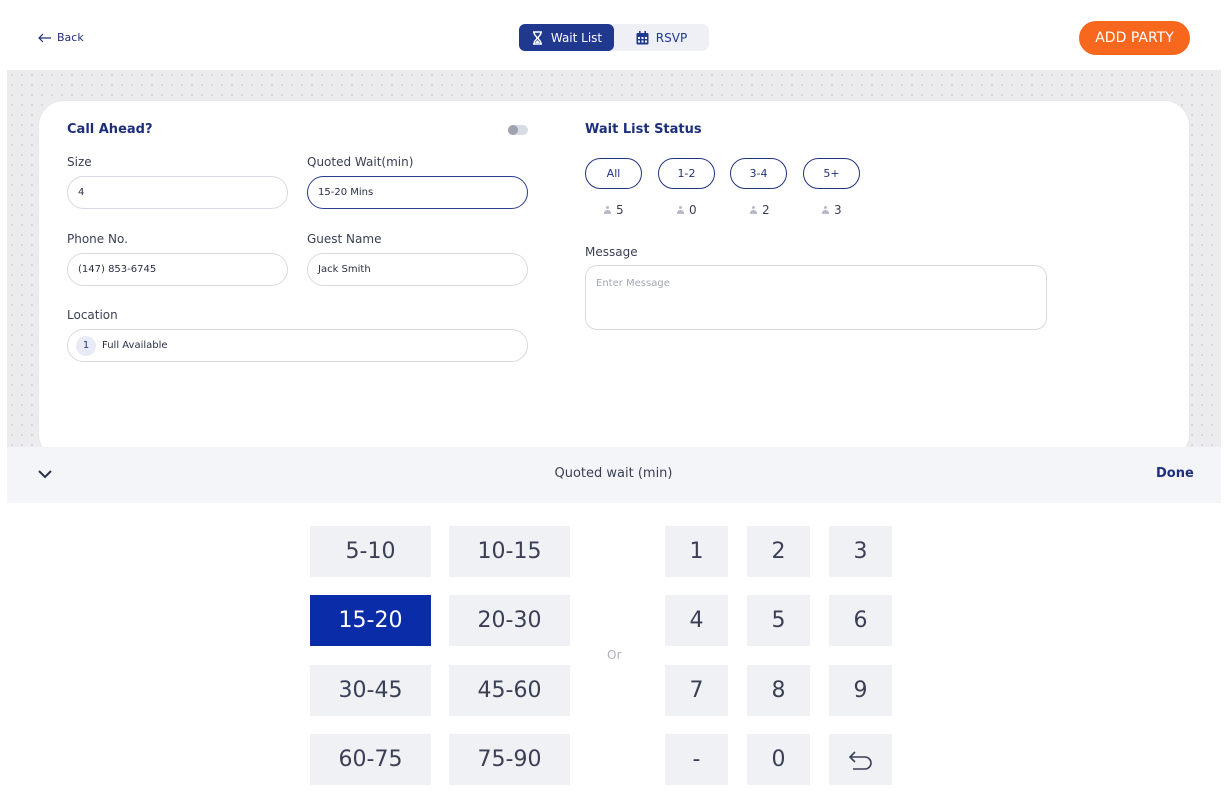  I want to click on phone-field: (147) 853-6745, so click(177, 269).